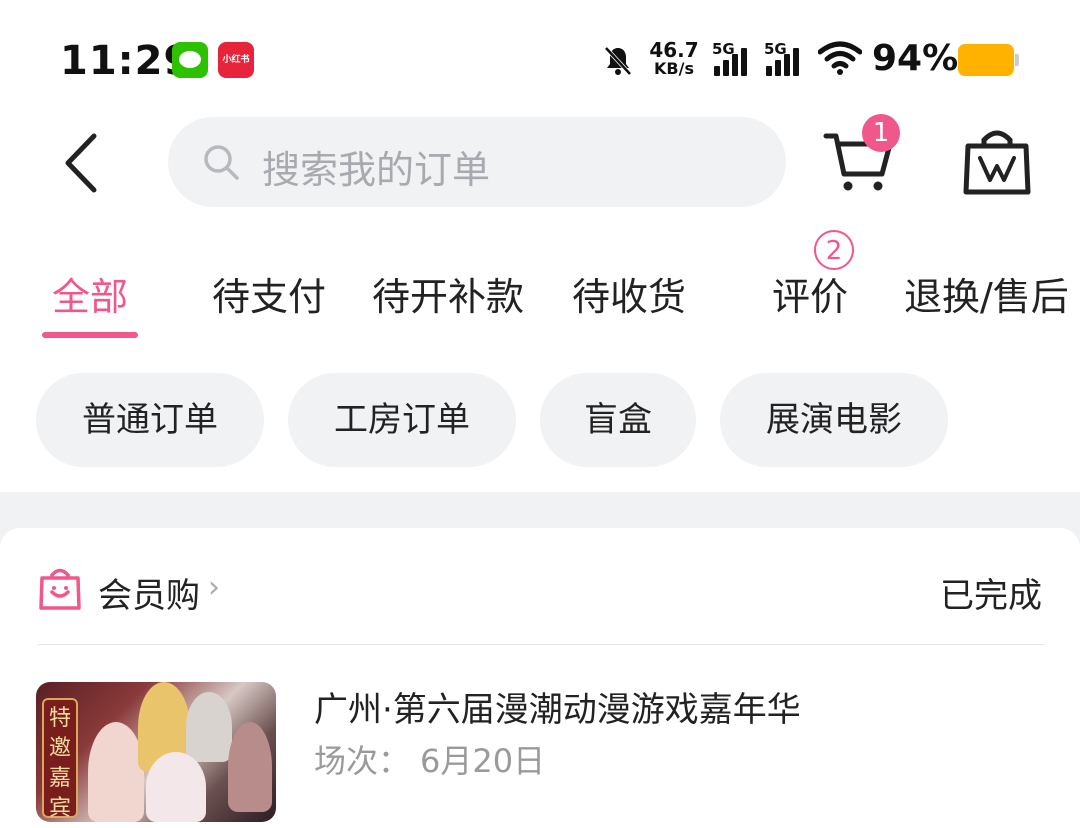  Describe the element at coordinates (991, 596) in the screenshot. I see `order-status: 已完成` at that location.